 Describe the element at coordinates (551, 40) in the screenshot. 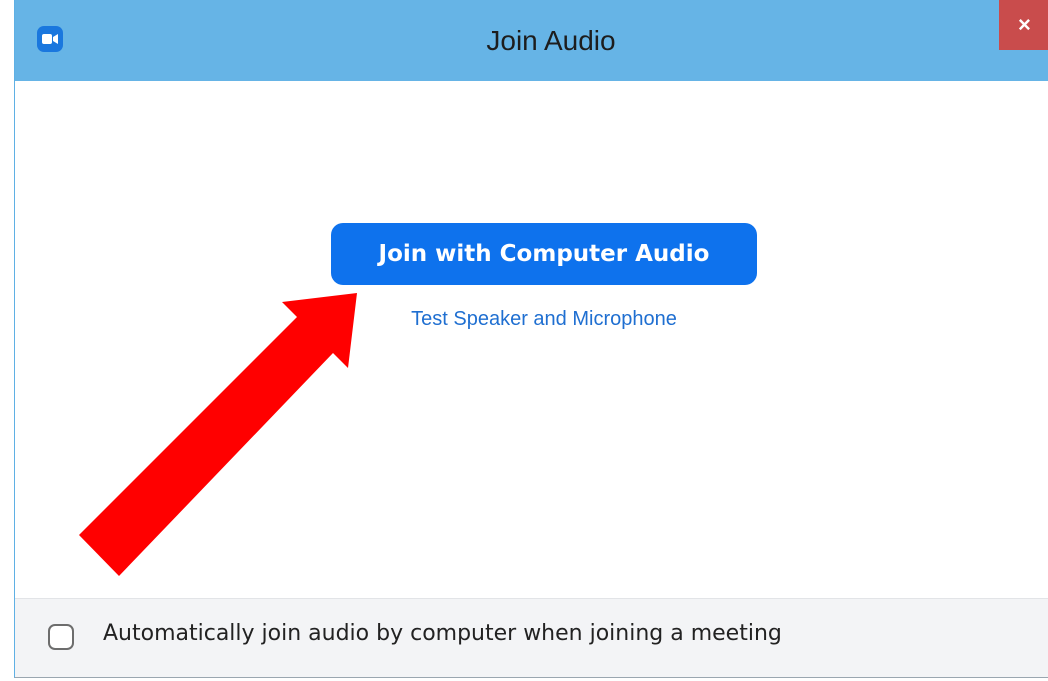

I see `window-title: Join Audio` at that location.